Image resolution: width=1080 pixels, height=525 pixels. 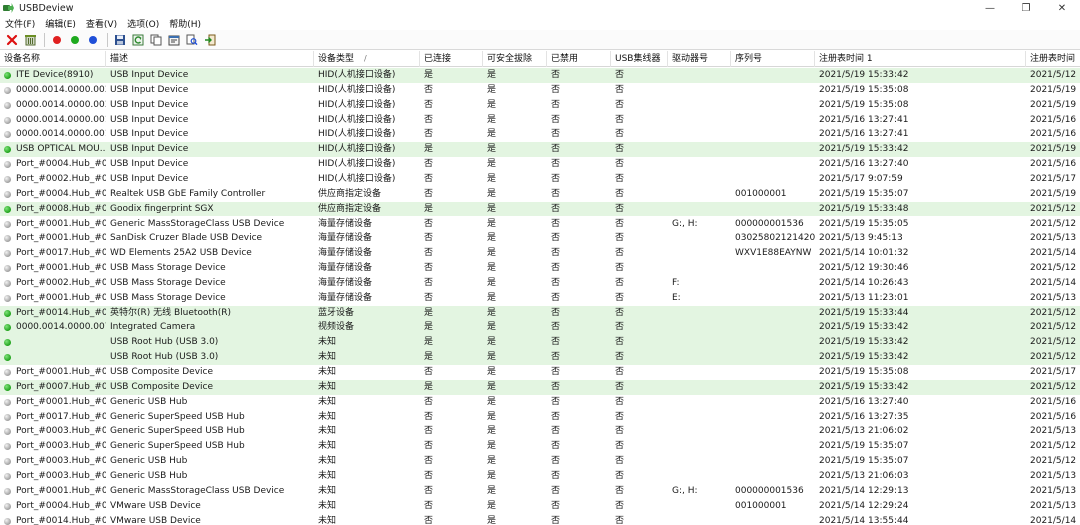 What do you see at coordinates (149, 89) in the screenshot?
I see `cell-description: USB Input Device` at bounding box center [149, 89].